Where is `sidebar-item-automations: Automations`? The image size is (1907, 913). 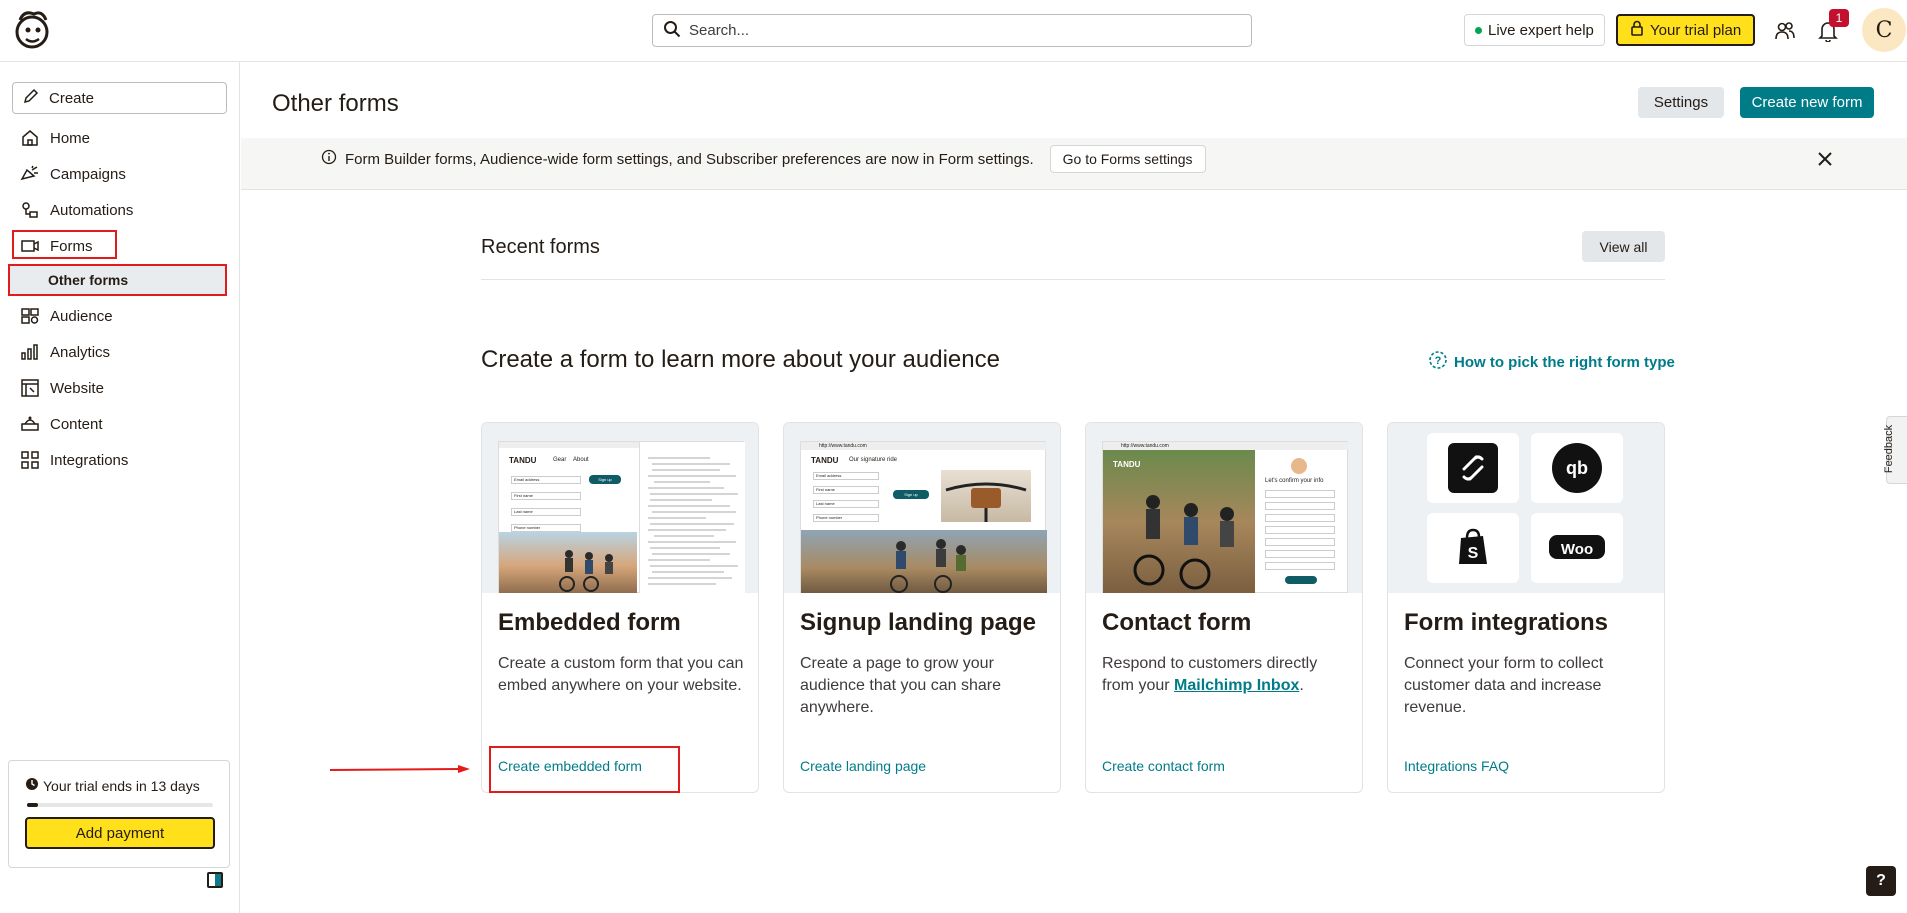
sidebar-item-automations: Automations is located at coordinates (76, 210).